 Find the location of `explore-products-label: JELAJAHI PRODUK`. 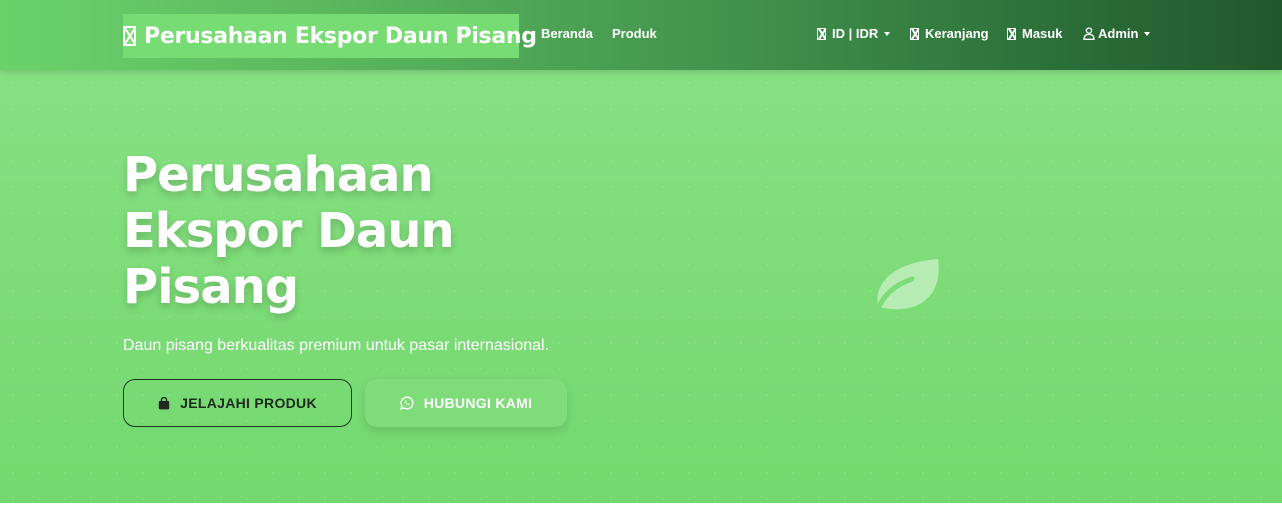

explore-products-label: JELAJAHI PRODUK is located at coordinates (248, 403).